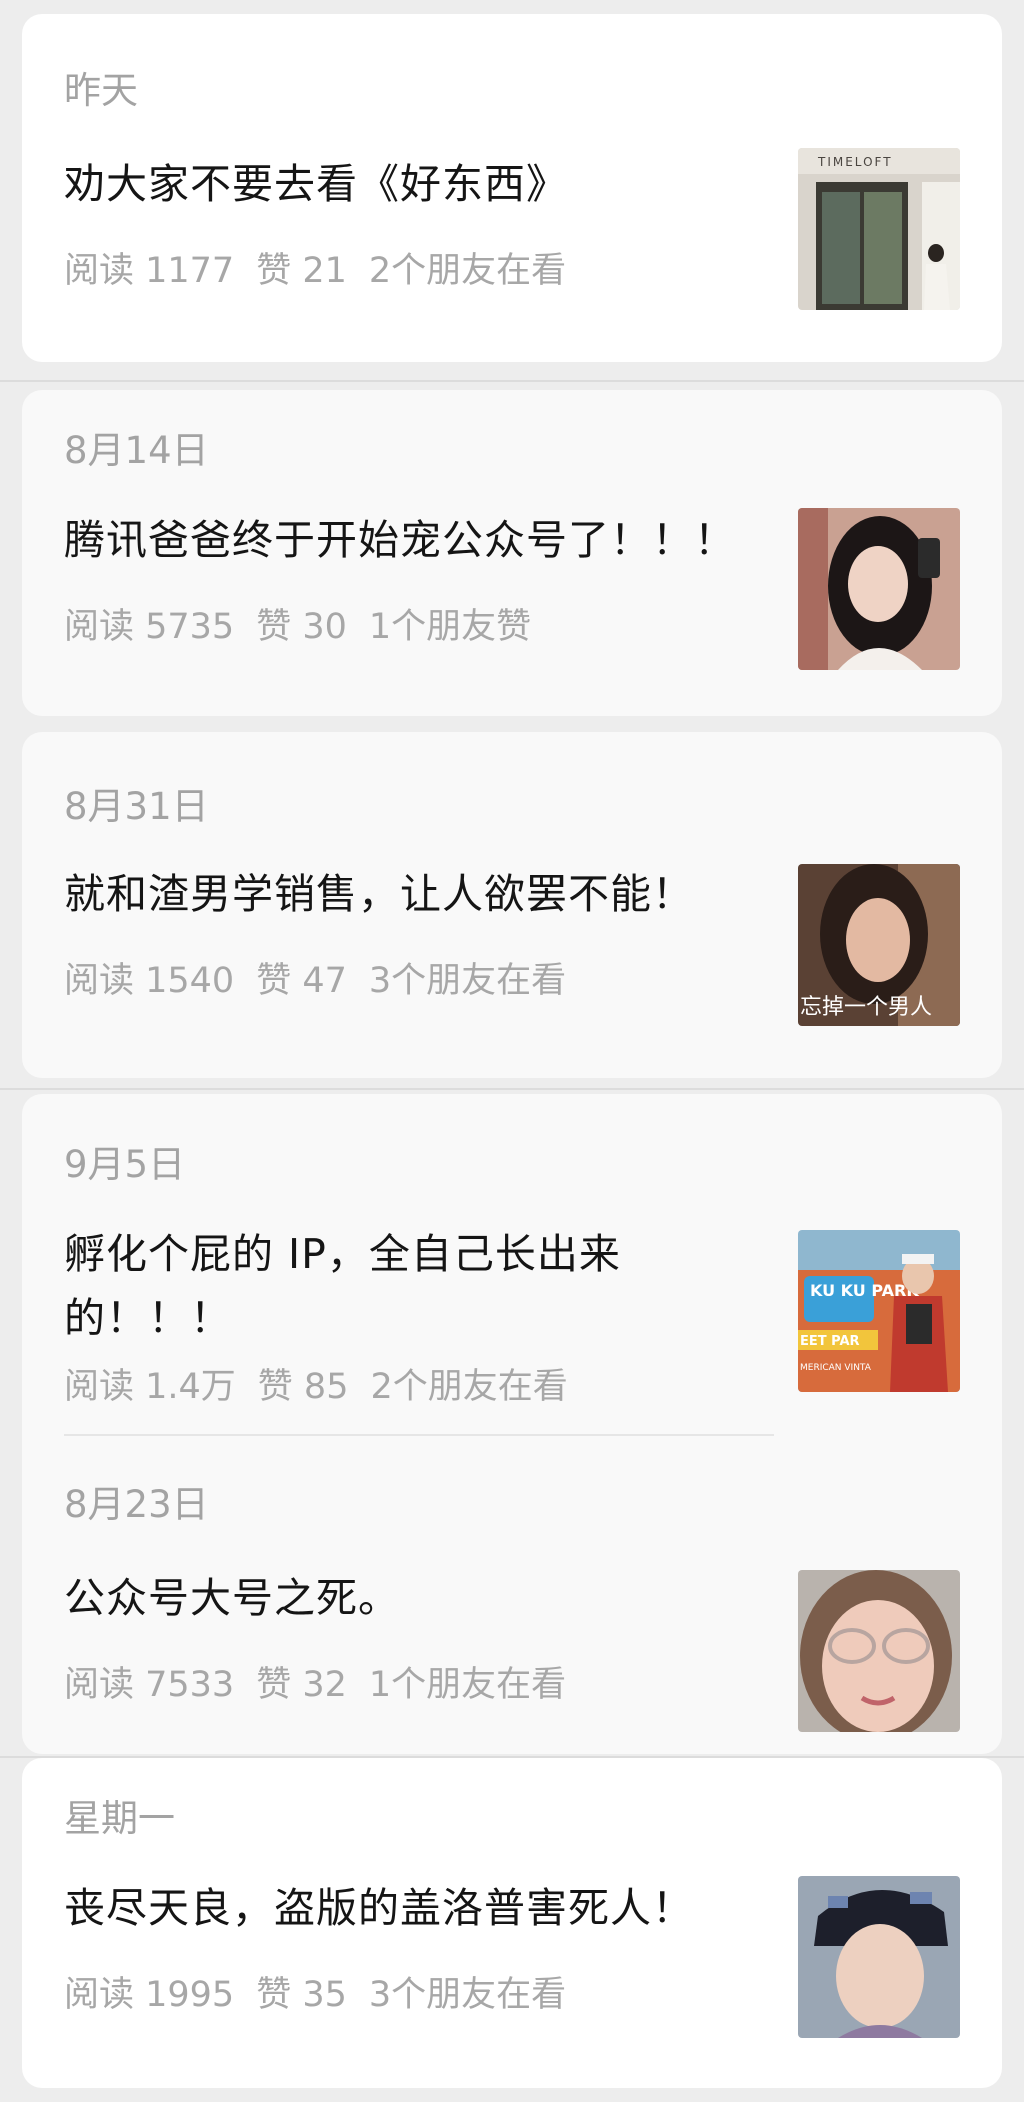 This screenshot has height=2102, width=1024. I want to click on article-meta: 阅读 1540 赞 47 3个朋友在看, so click(326, 977).